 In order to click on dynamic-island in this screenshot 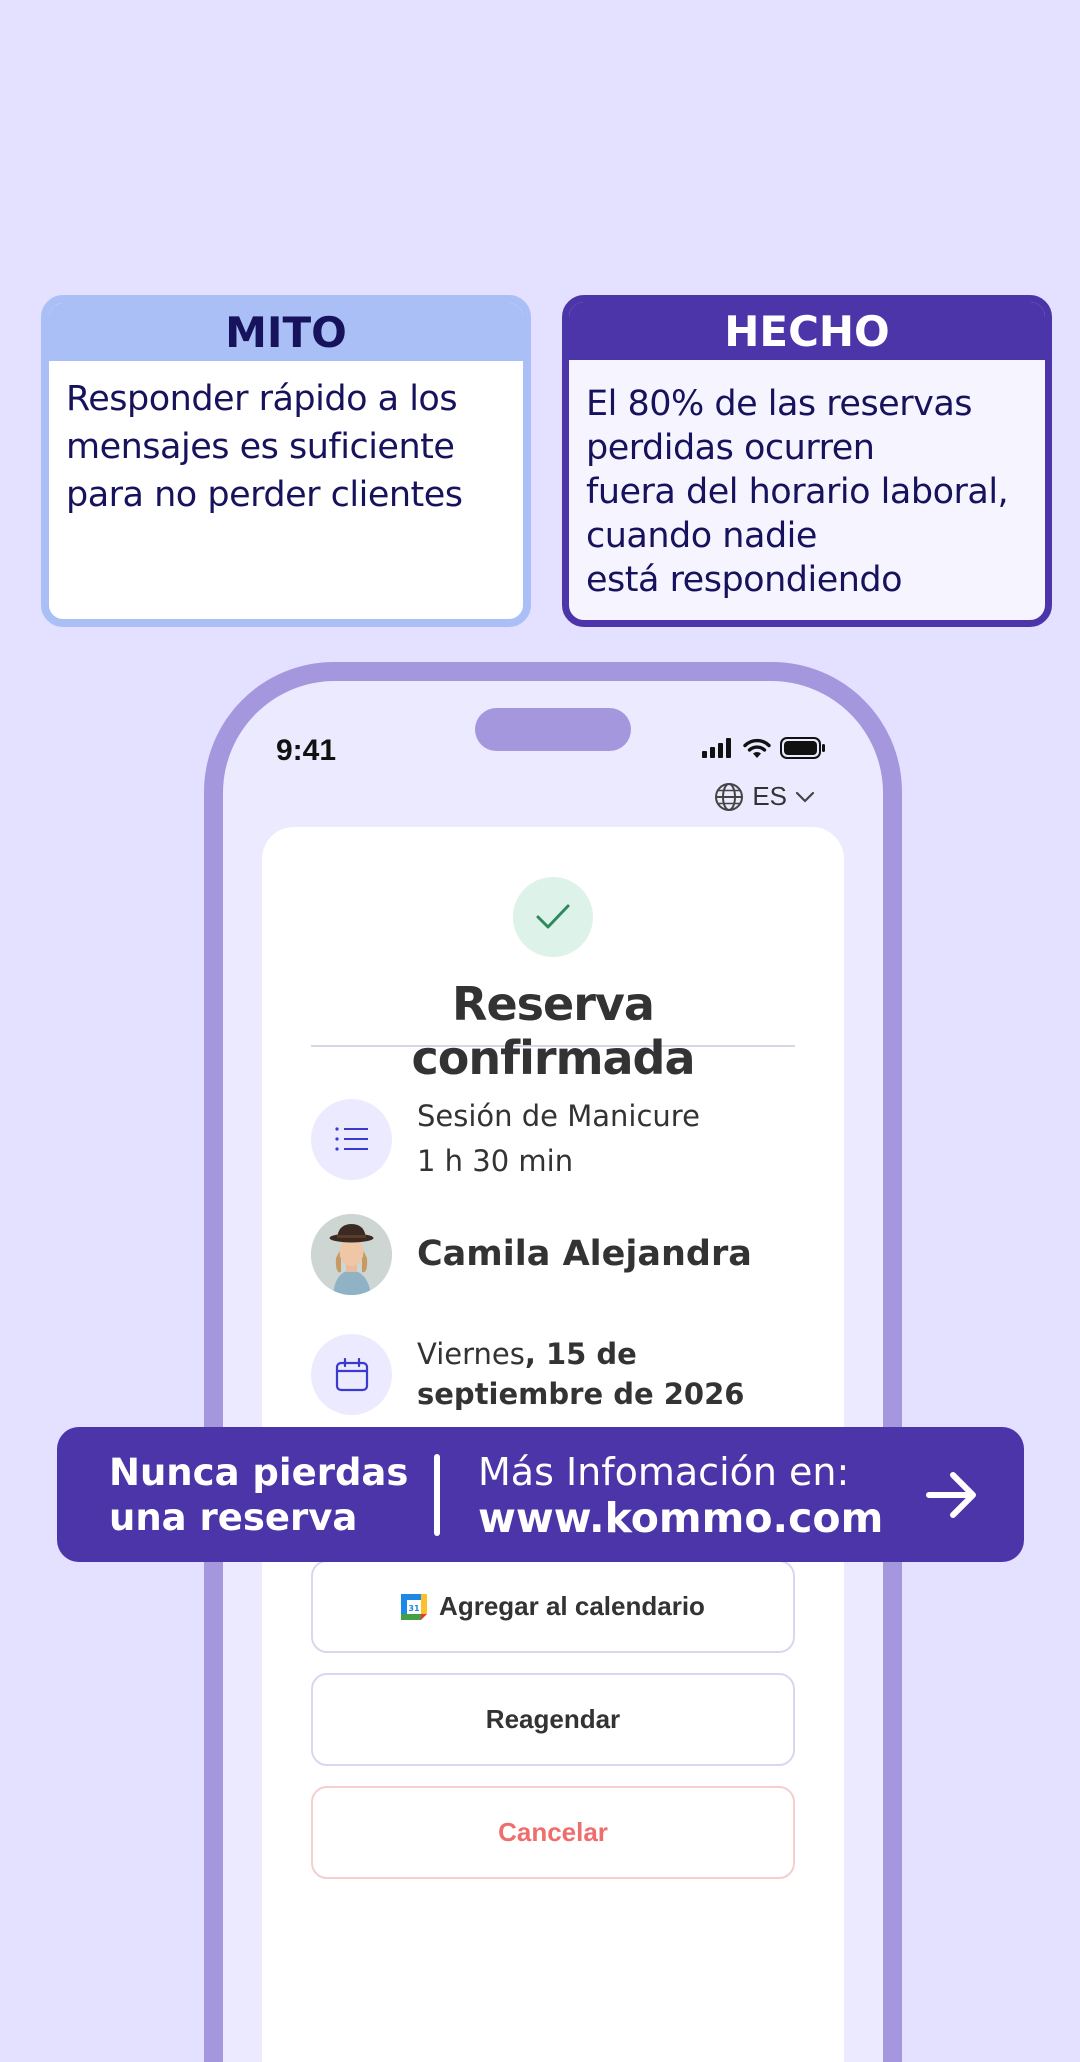, I will do `click(553, 729)`.